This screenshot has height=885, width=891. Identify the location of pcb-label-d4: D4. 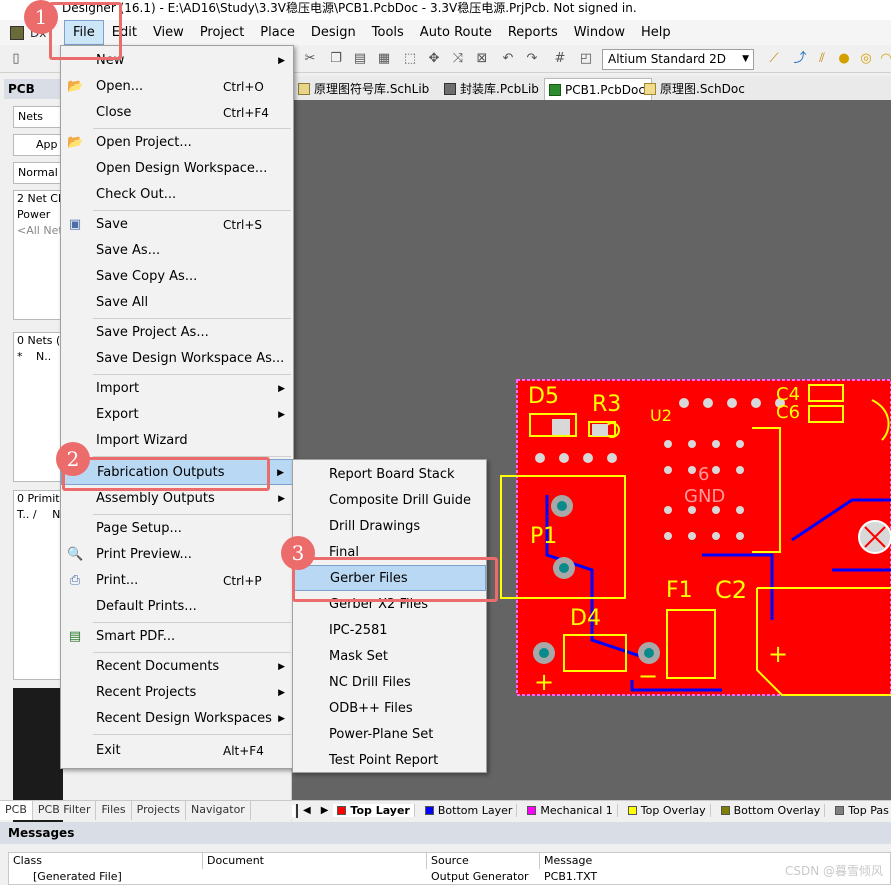
(585, 618).